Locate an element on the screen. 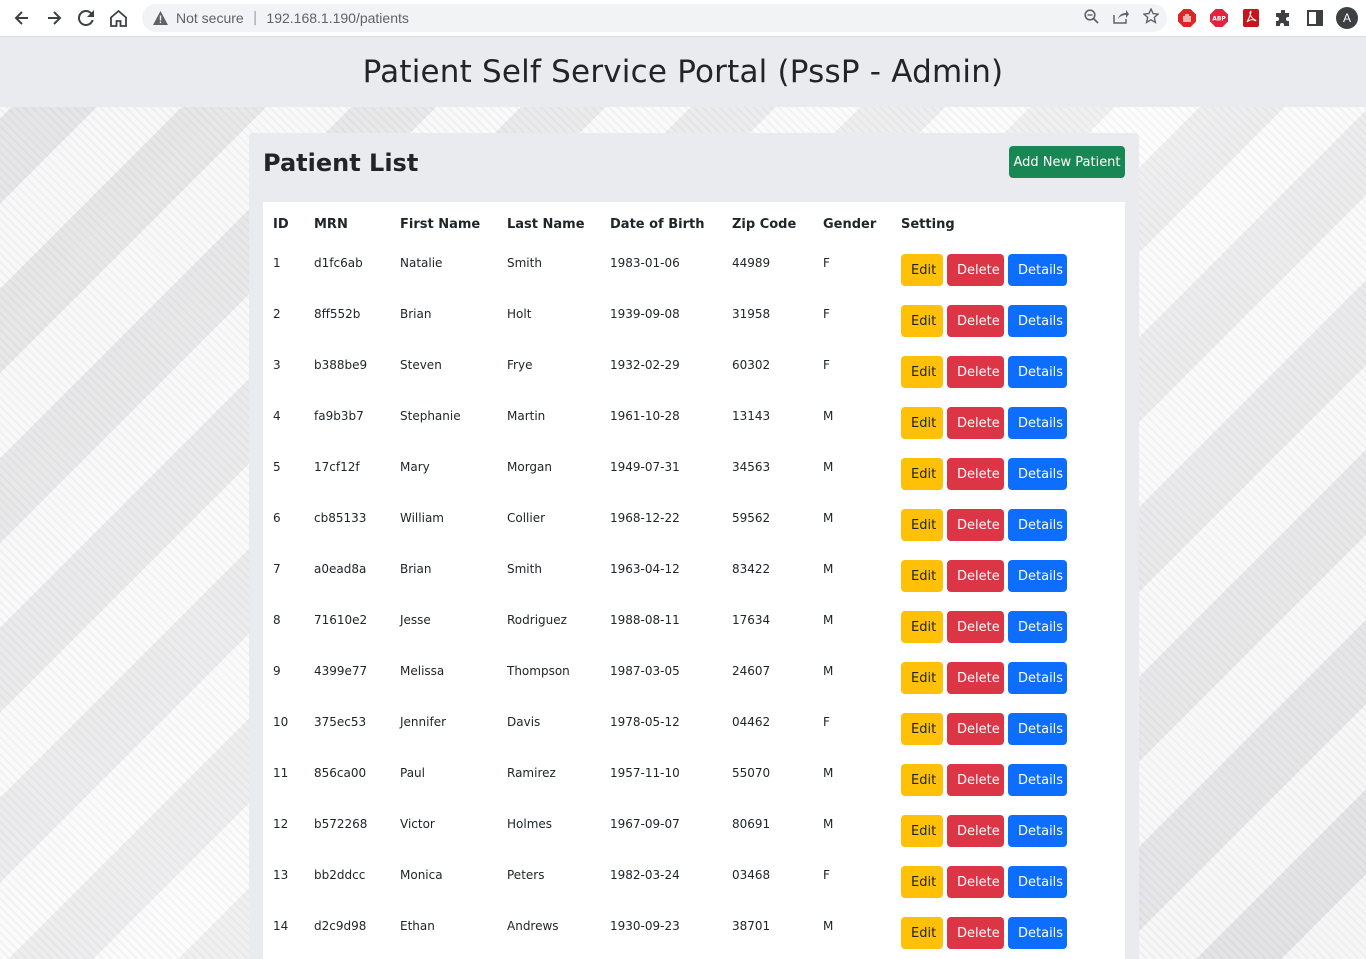  cell-mrn: a0ead8a is located at coordinates (340, 569).